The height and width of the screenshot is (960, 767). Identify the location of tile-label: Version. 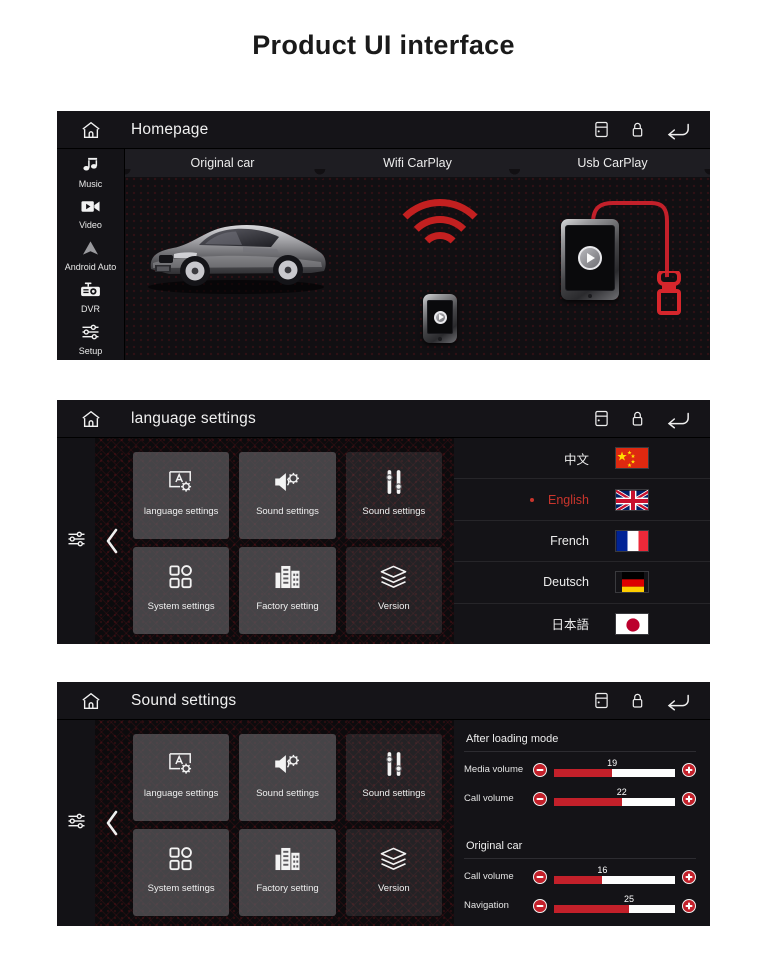
(393, 606).